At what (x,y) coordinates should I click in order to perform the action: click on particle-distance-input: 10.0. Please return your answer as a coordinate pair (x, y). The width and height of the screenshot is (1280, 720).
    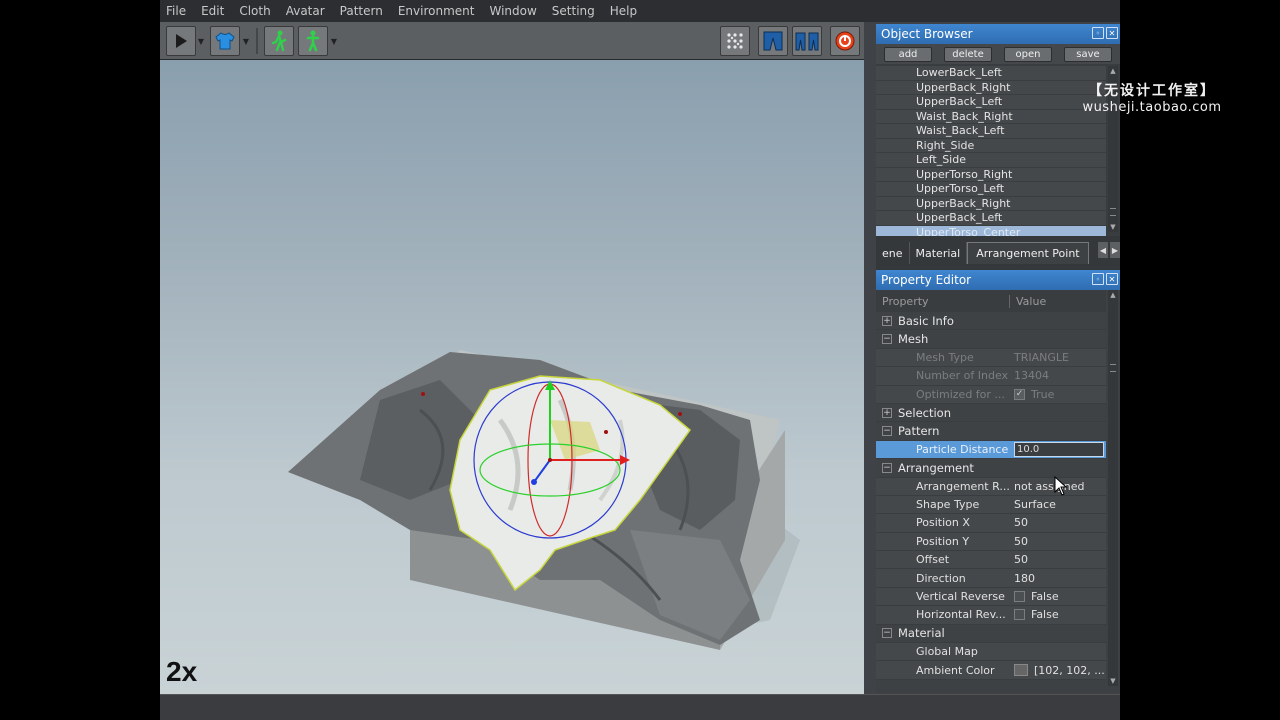
    Looking at the image, I should click on (1059, 449).